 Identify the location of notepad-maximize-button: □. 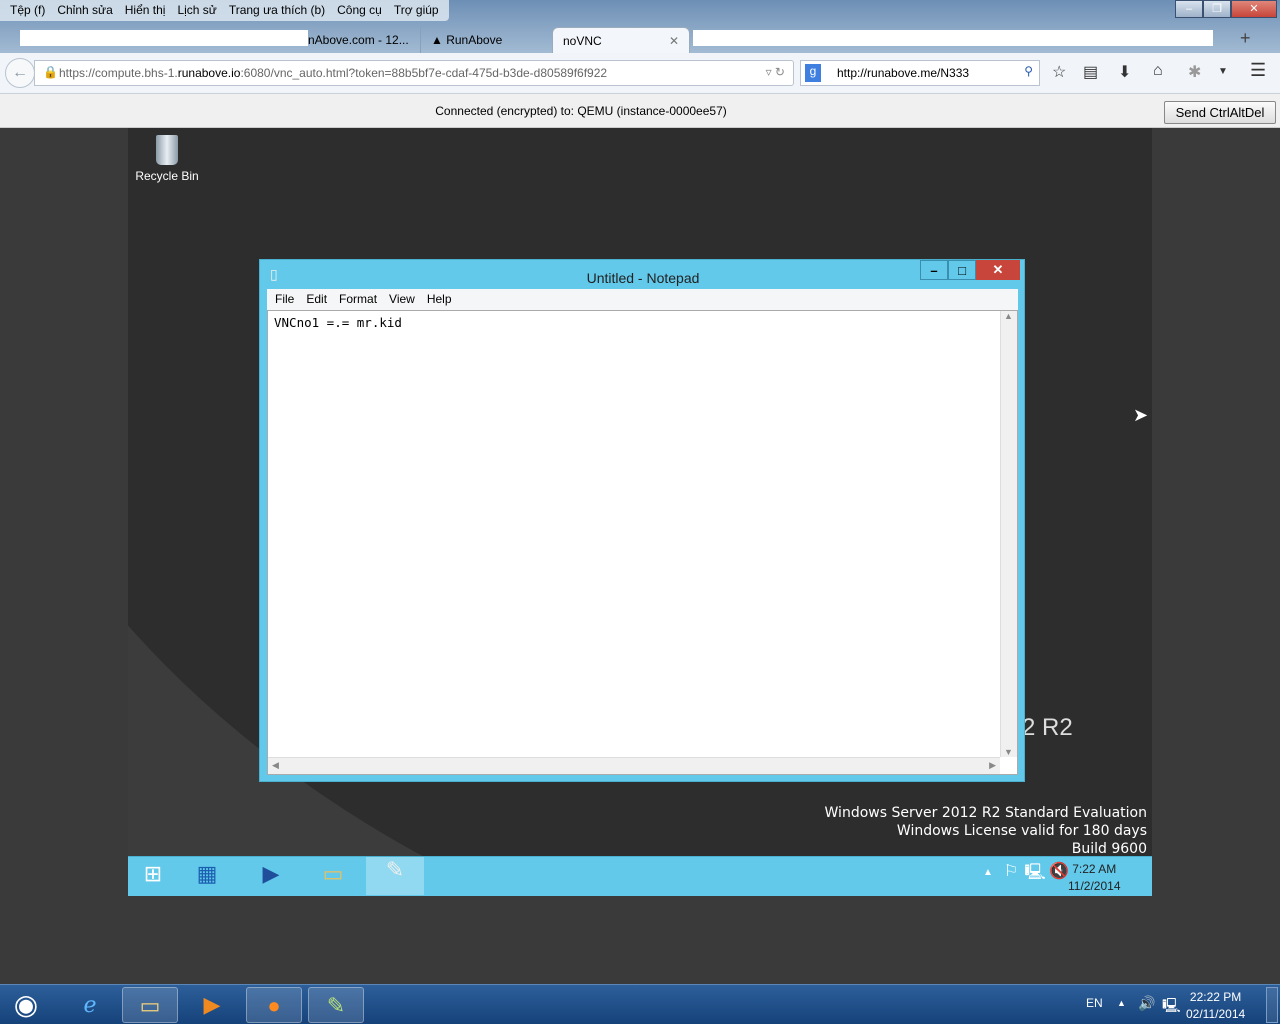
(962, 270).